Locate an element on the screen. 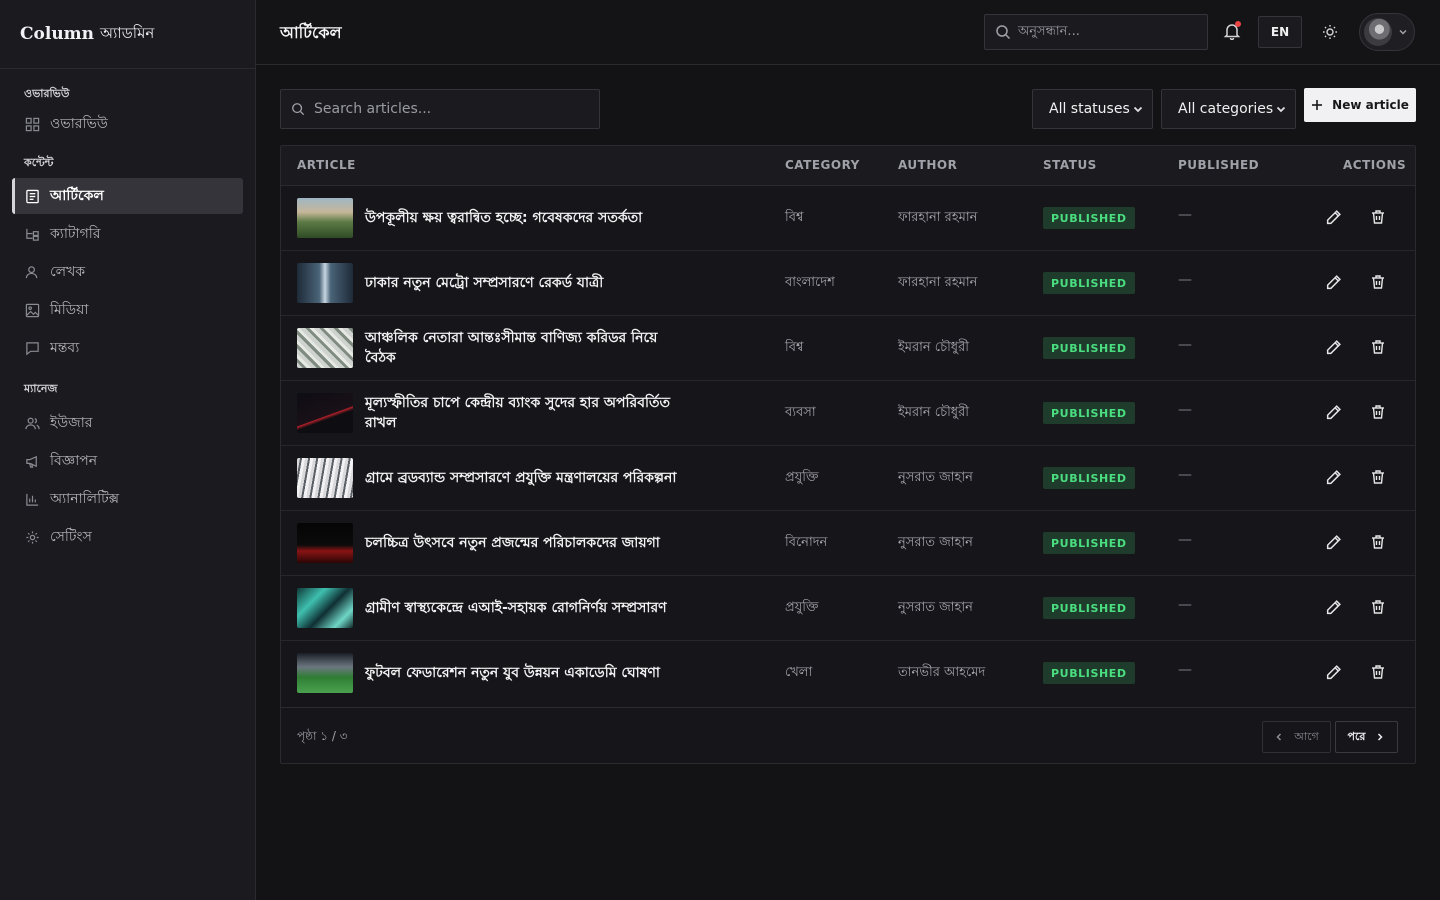 The width and height of the screenshot is (1440, 900). sidebar-item-analytics: অ্যানালিটিক্স is located at coordinates (127, 499).